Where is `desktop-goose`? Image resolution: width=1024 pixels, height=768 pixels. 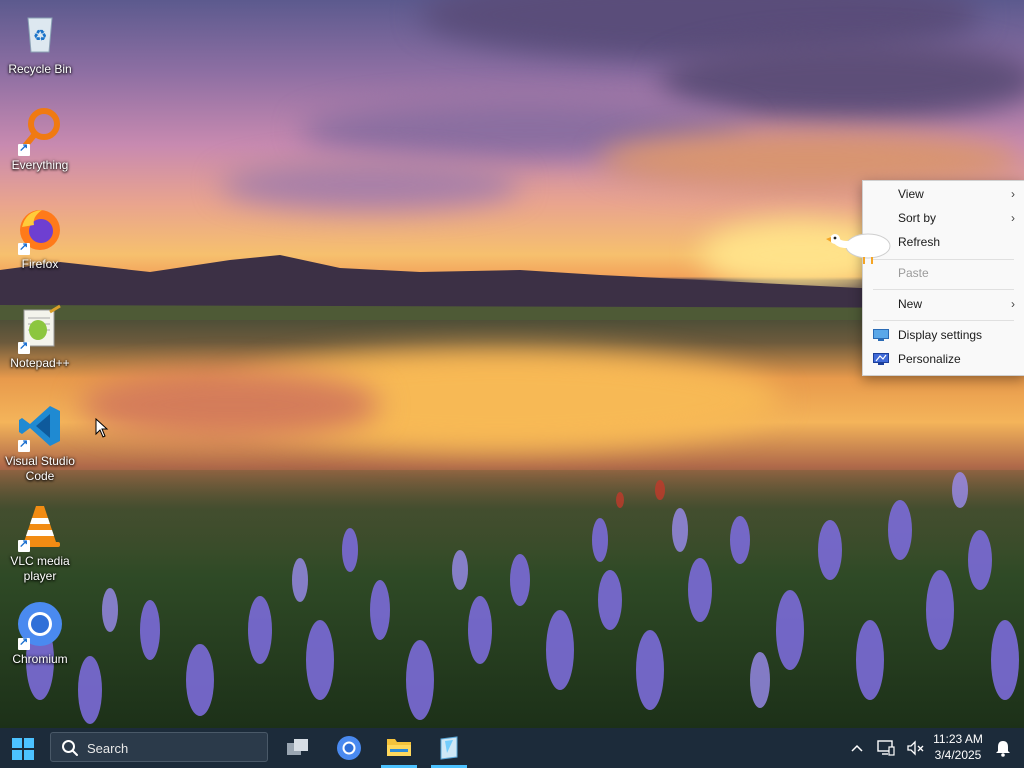
desktop-goose is located at coordinates (857, 247).